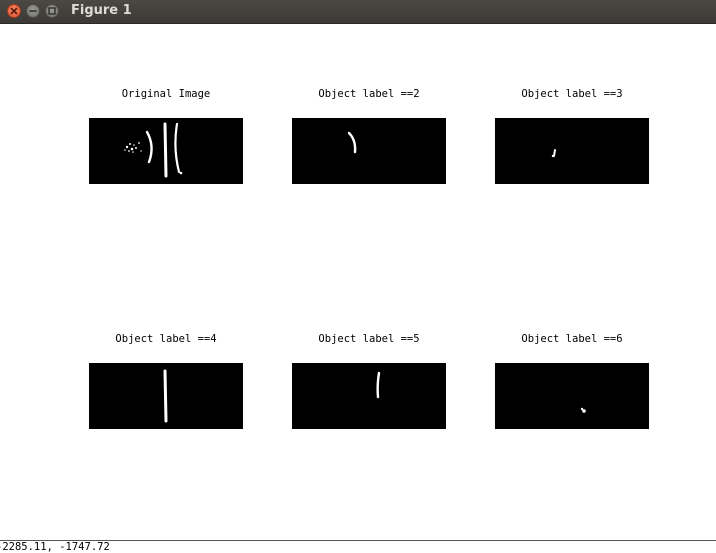 This screenshot has width=716, height=553. What do you see at coordinates (153, 150) in the screenshot?
I see `original-image-content` at bounding box center [153, 150].